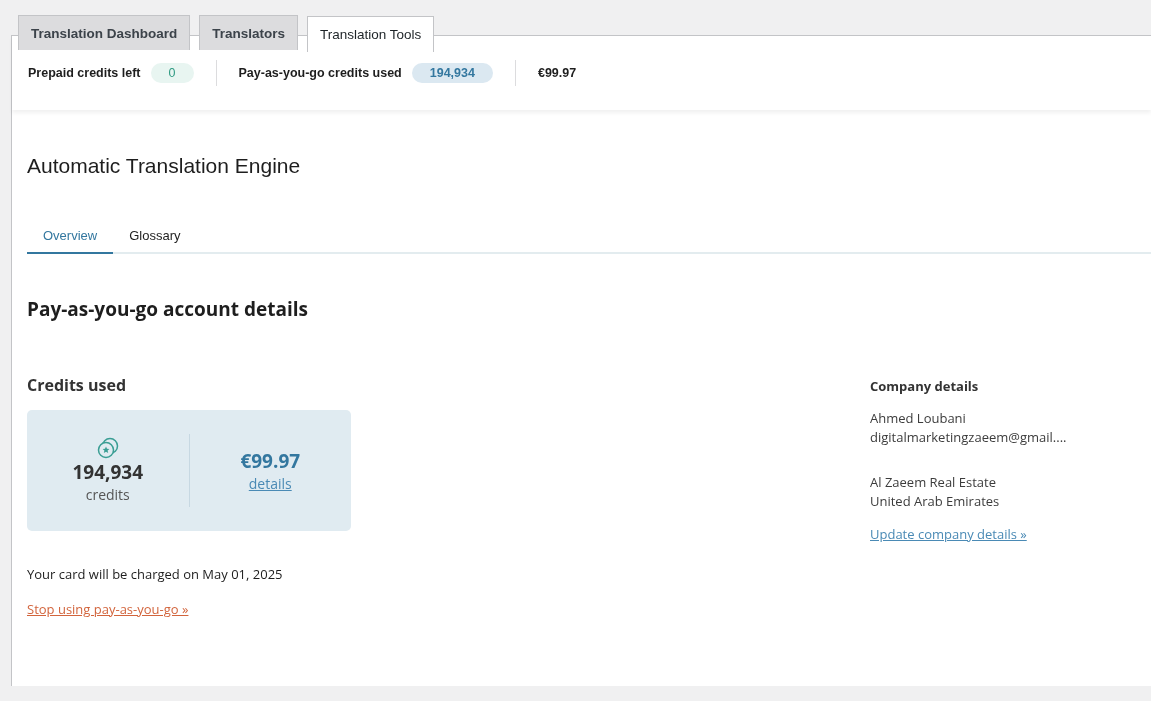 Image resolution: width=1151 pixels, height=701 pixels. What do you see at coordinates (924, 386) in the screenshot?
I see `company-heading: Company details` at bounding box center [924, 386].